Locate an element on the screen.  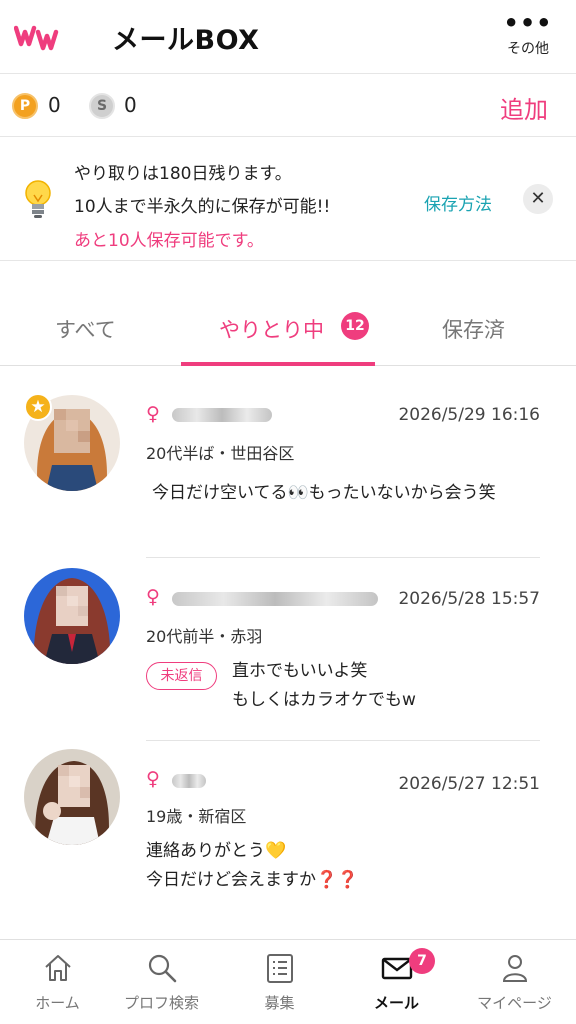
nav-label: ホーム is located at coordinates (57, 1003).